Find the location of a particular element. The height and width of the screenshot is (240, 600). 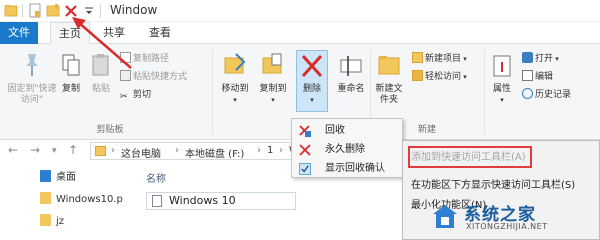

properties-qat-icon is located at coordinates (35, 10).